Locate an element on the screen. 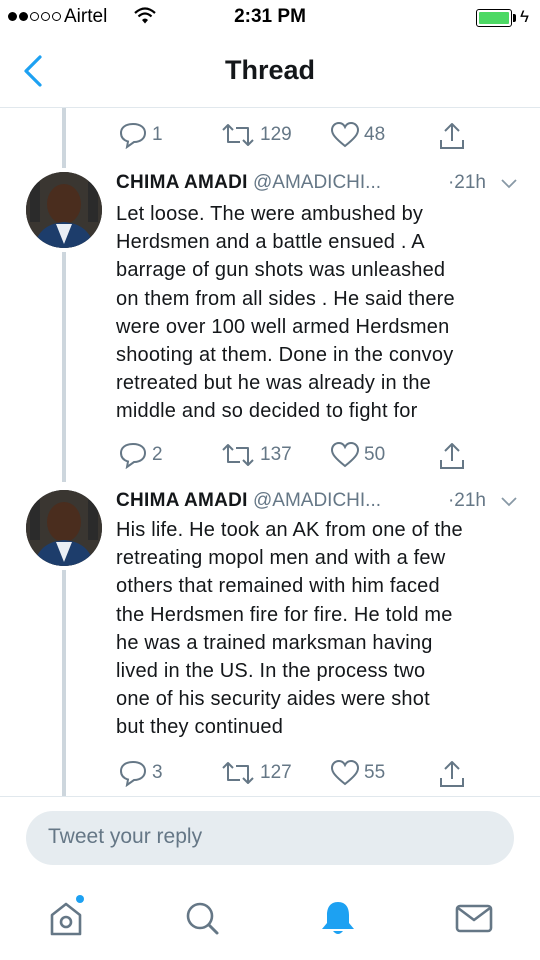 Image resolution: width=540 pixels, height=960 pixels. reply-count: 1 is located at coordinates (157, 134).